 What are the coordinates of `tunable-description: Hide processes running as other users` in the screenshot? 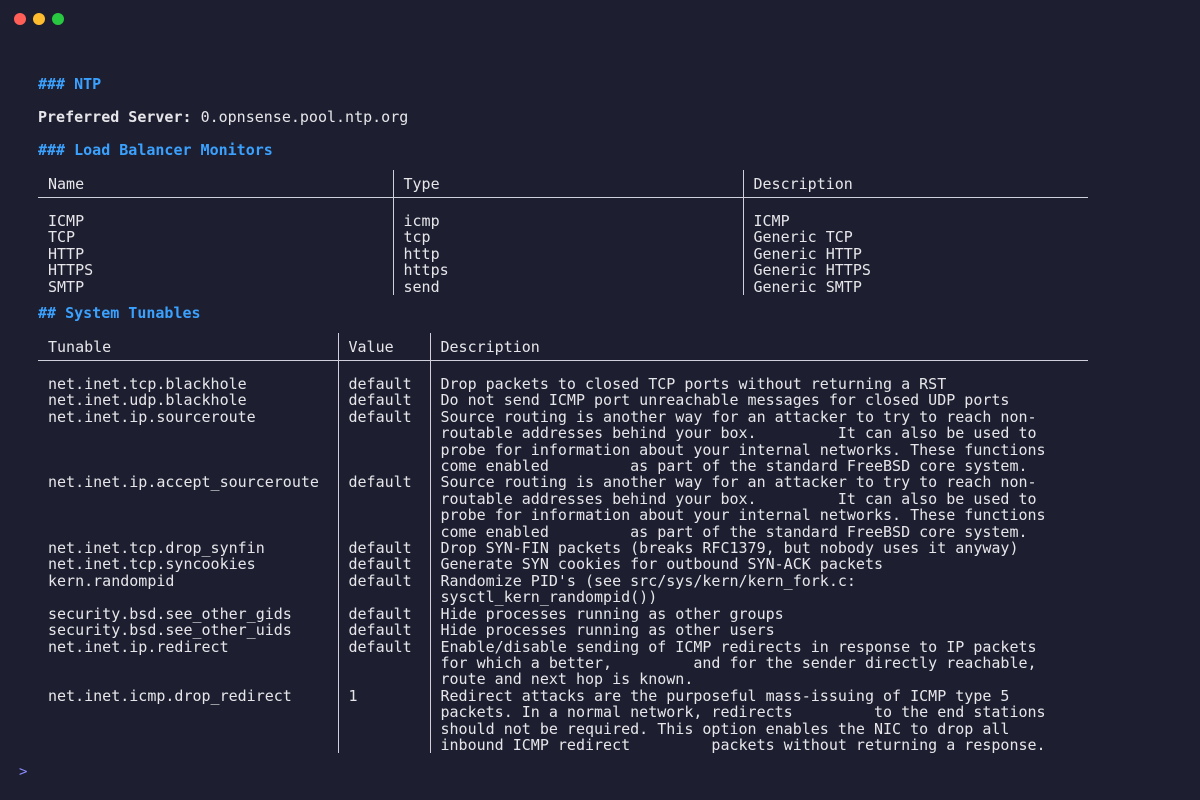 It's located at (758, 630).